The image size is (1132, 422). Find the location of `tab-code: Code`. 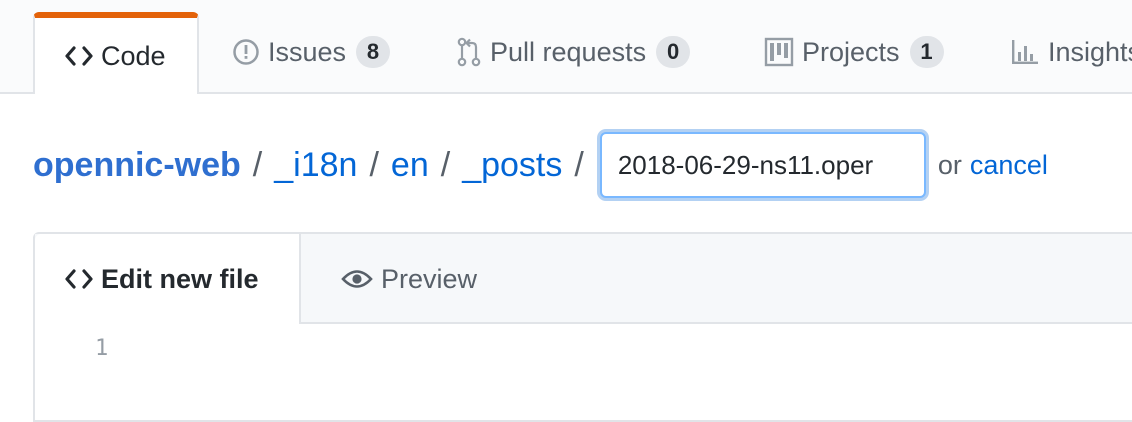

tab-code: Code is located at coordinates (116, 53).